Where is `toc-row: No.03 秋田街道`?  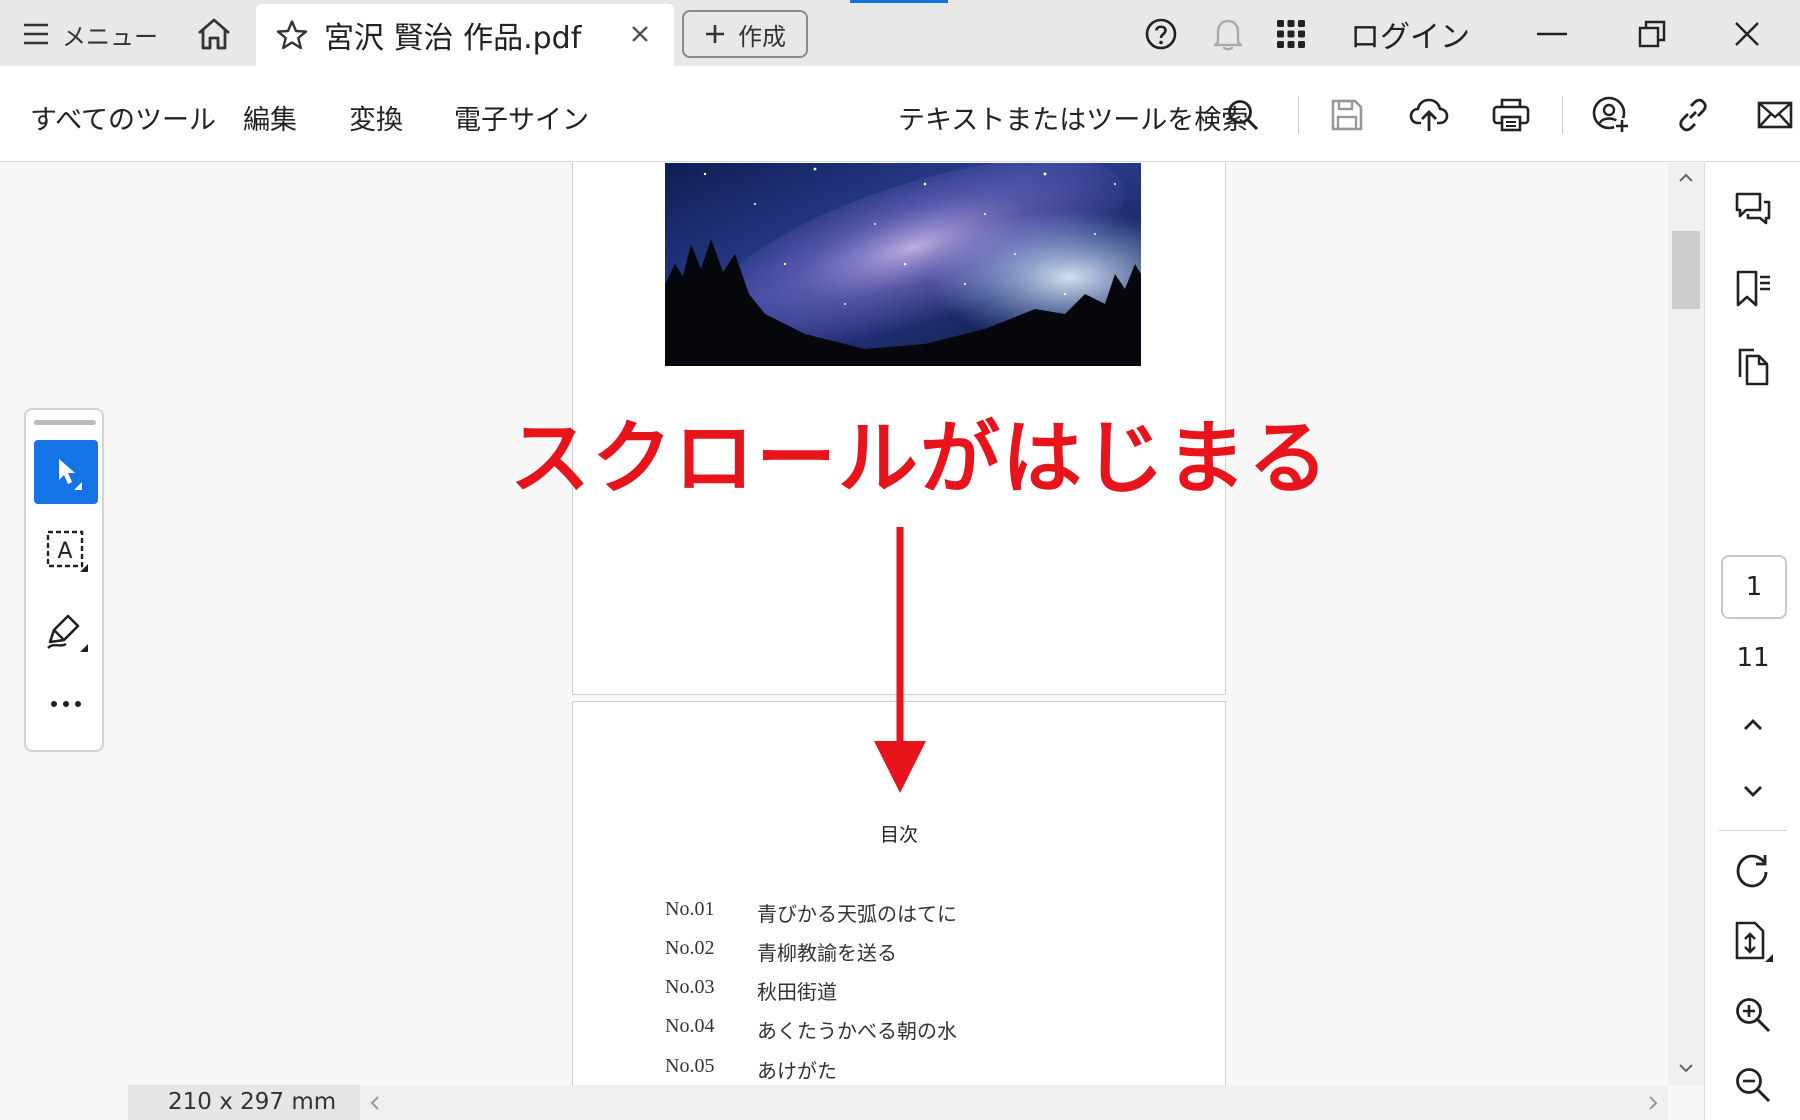
toc-row: No.03 秋田街道 is located at coordinates (751, 990).